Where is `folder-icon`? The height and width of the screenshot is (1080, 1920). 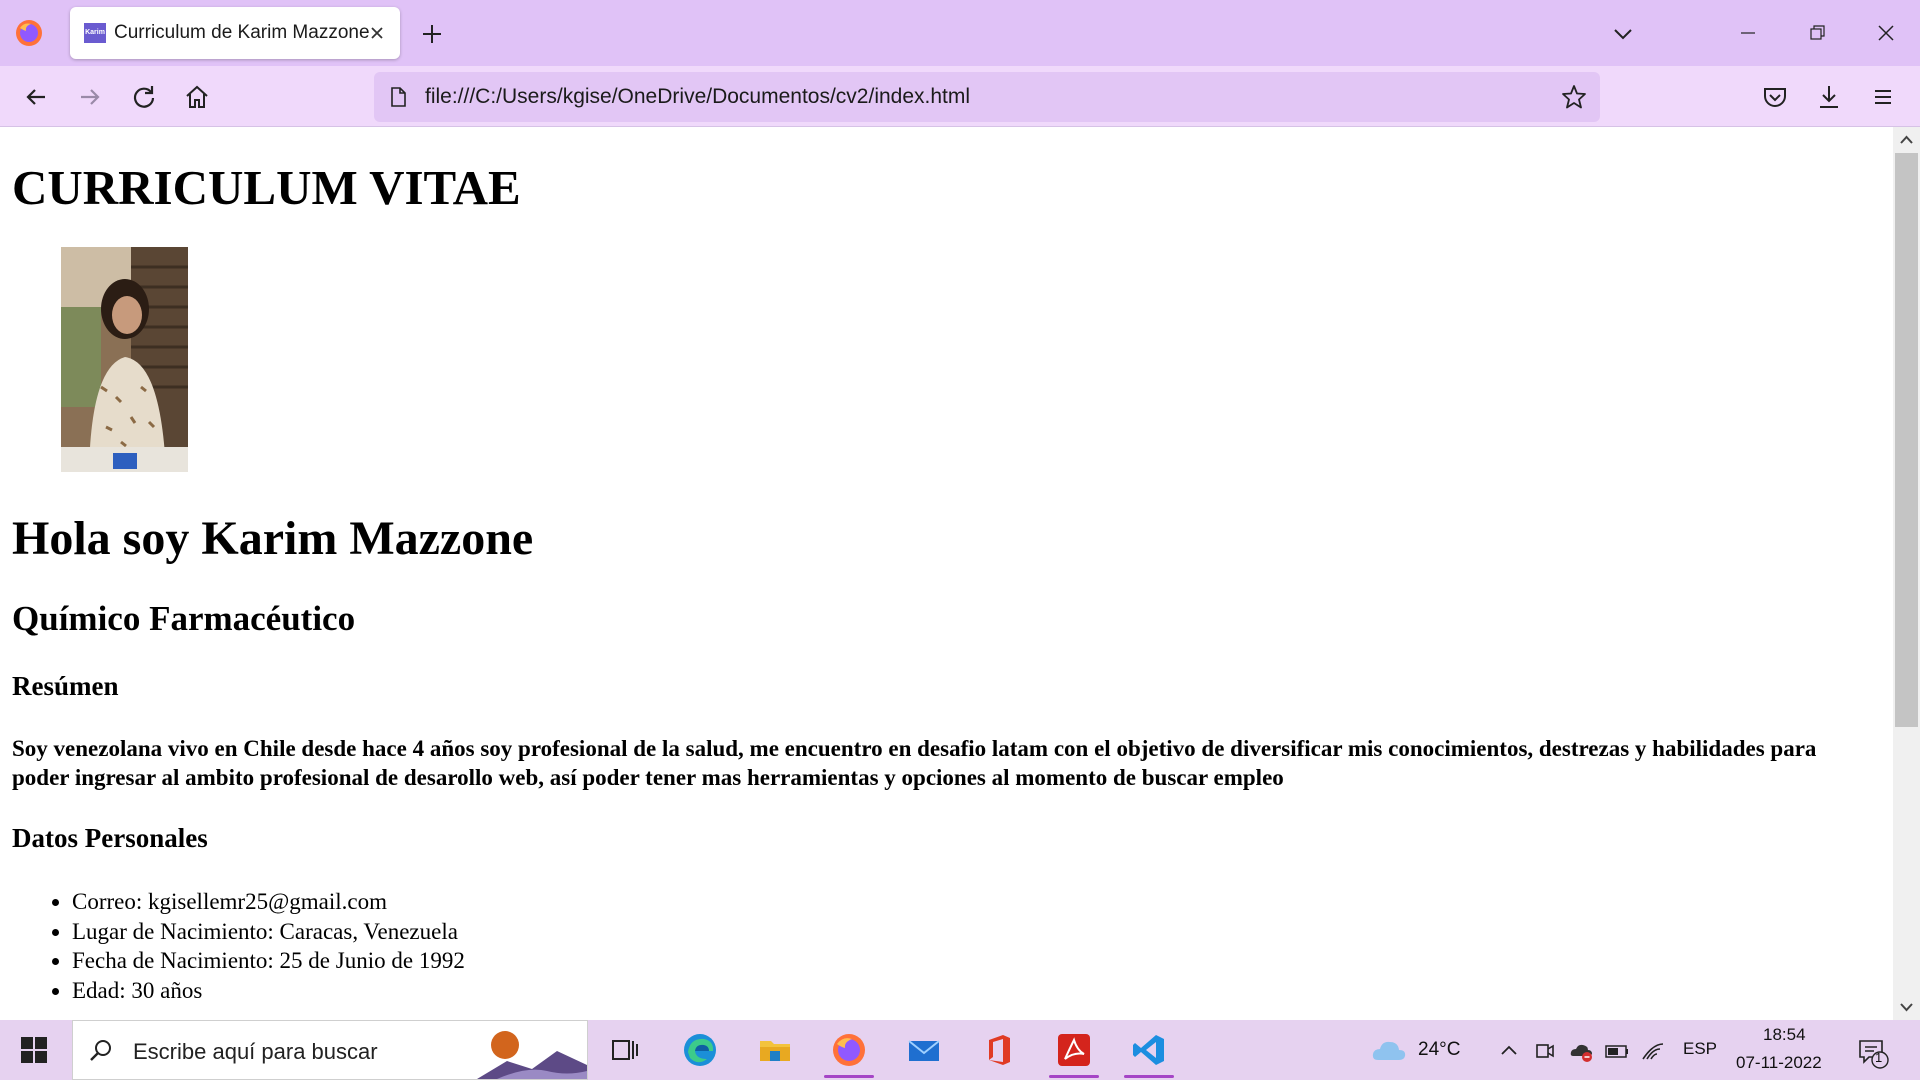
folder-icon is located at coordinates (775, 1051).